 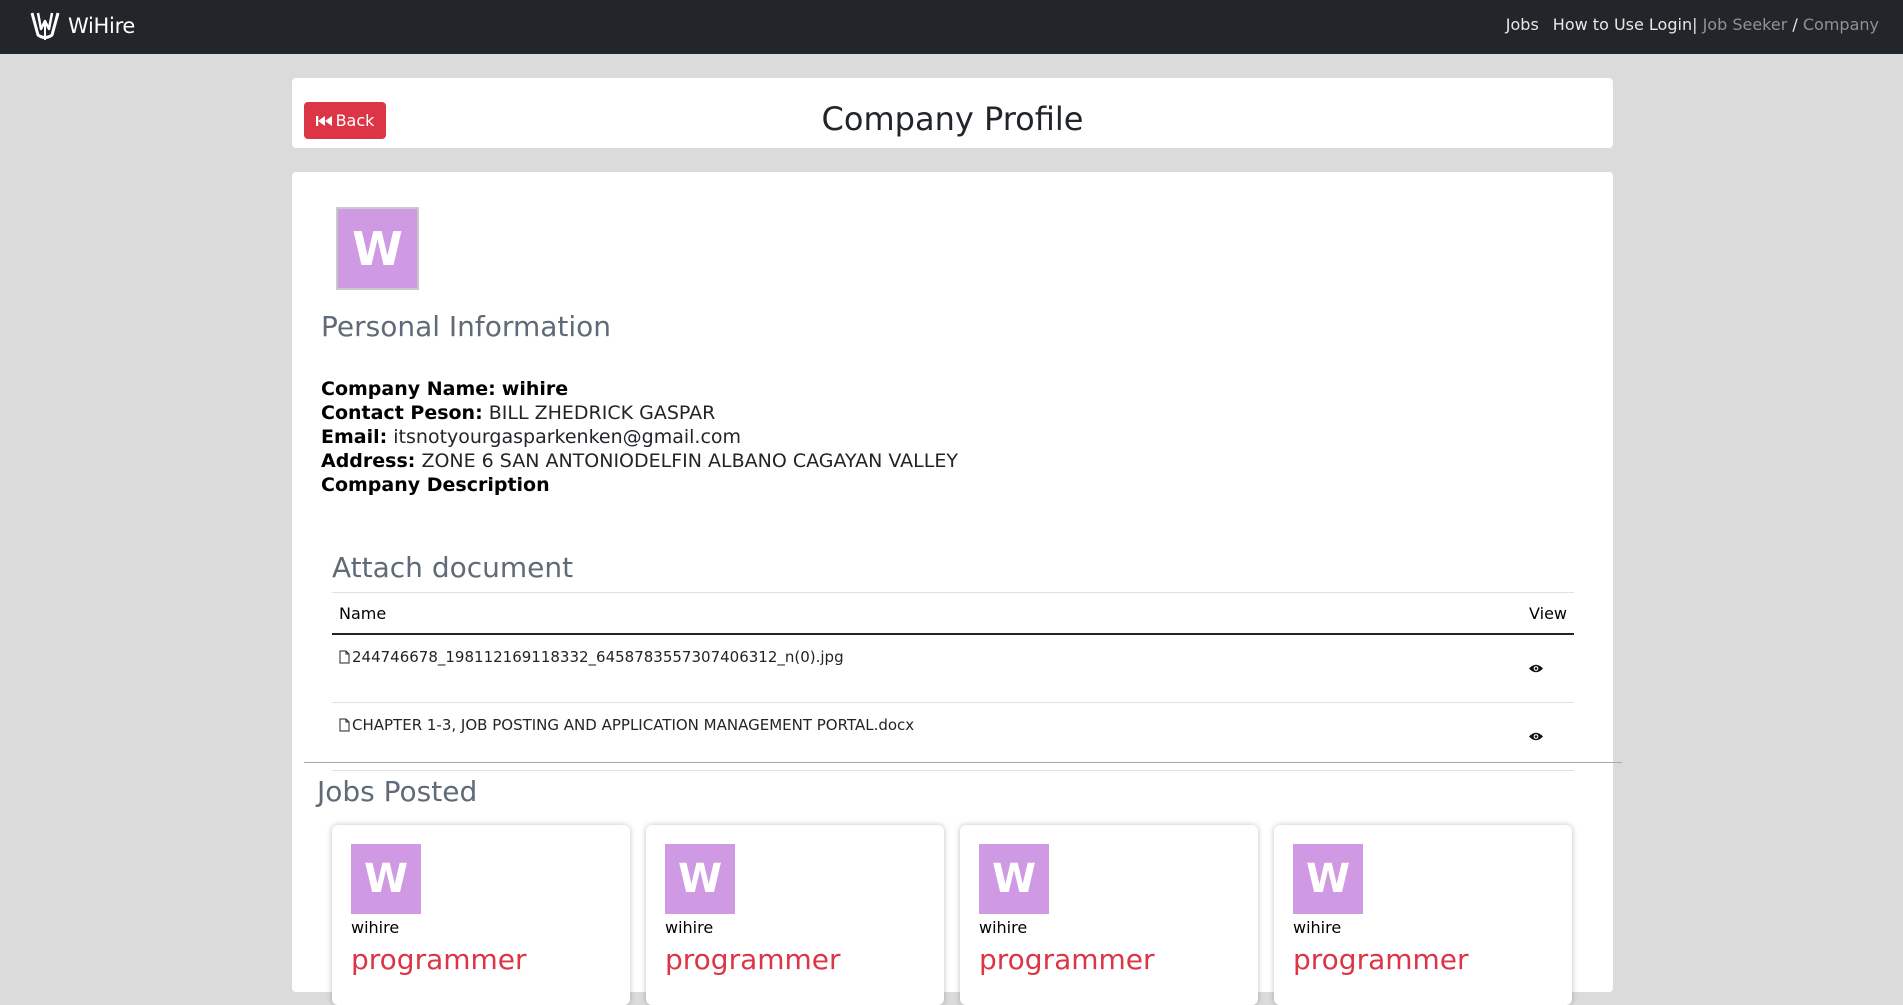 I want to click on jobs-posted-heading: Jobs Posted, so click(x=397, y=791).